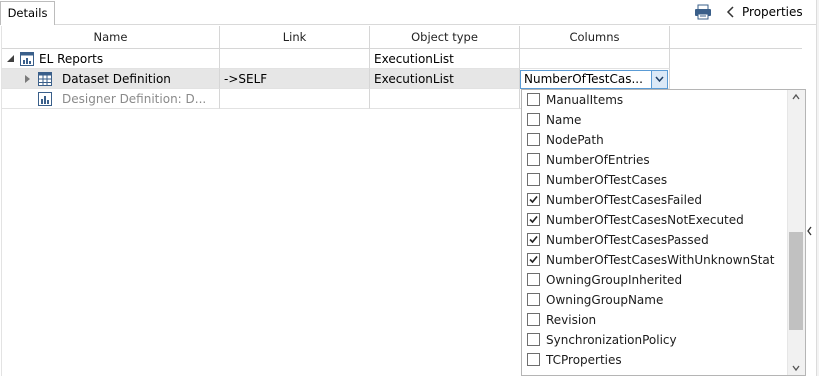 The width and height of the screenshot is (819, 376). What do you see at coordinates (571, 320) in the screenshot?
I see `option-label: Revision` at bounding box center [571, 320].